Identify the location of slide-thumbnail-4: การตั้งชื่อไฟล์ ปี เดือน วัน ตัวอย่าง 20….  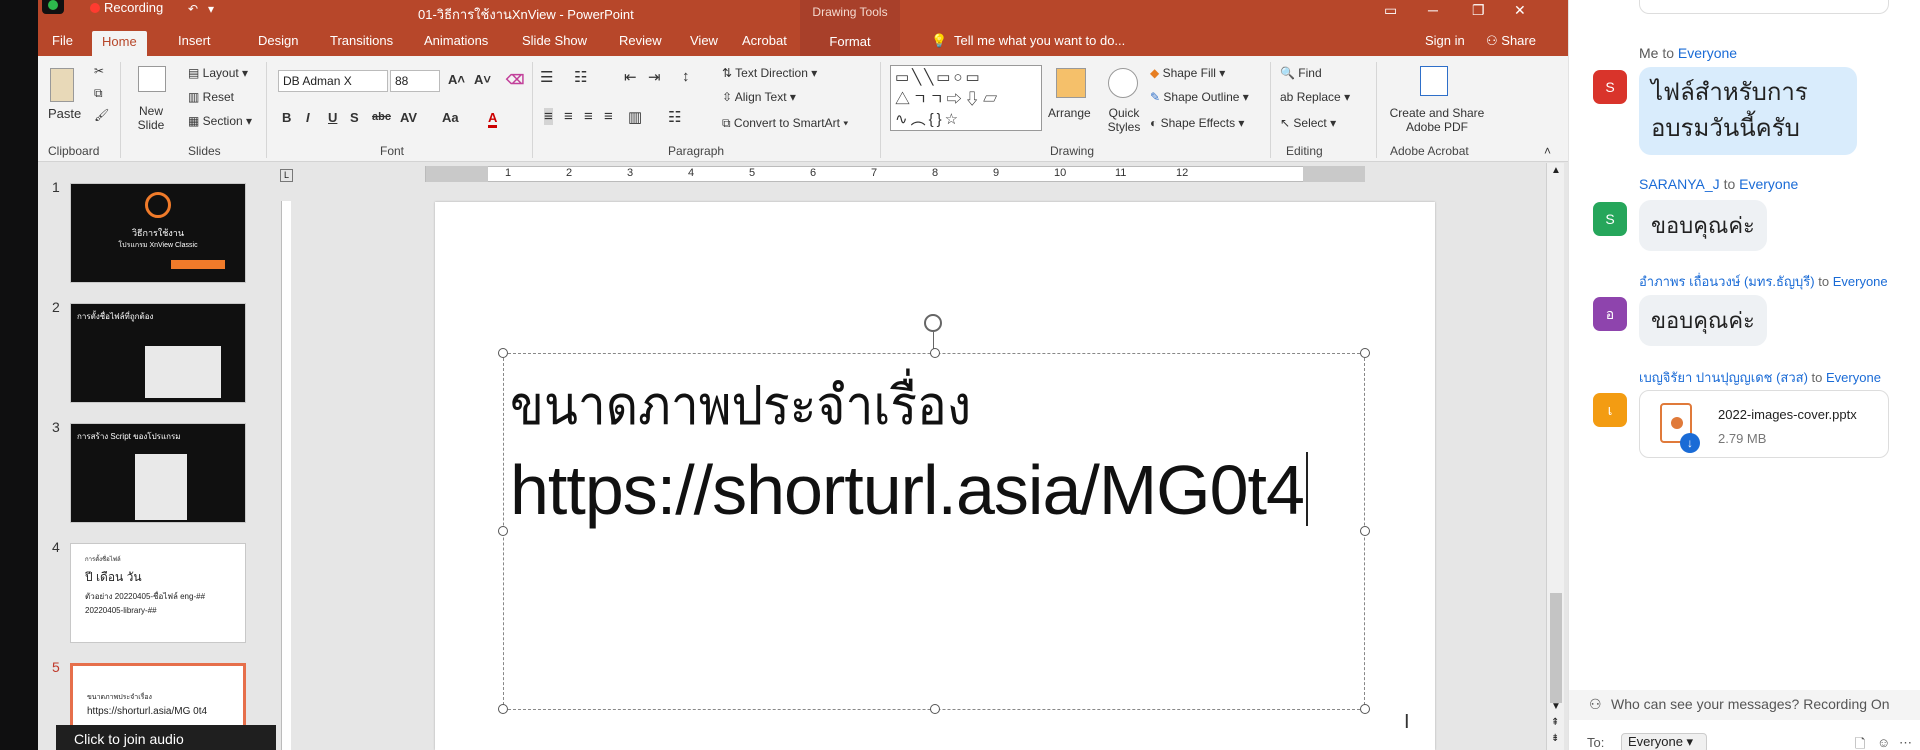
(158, 593).